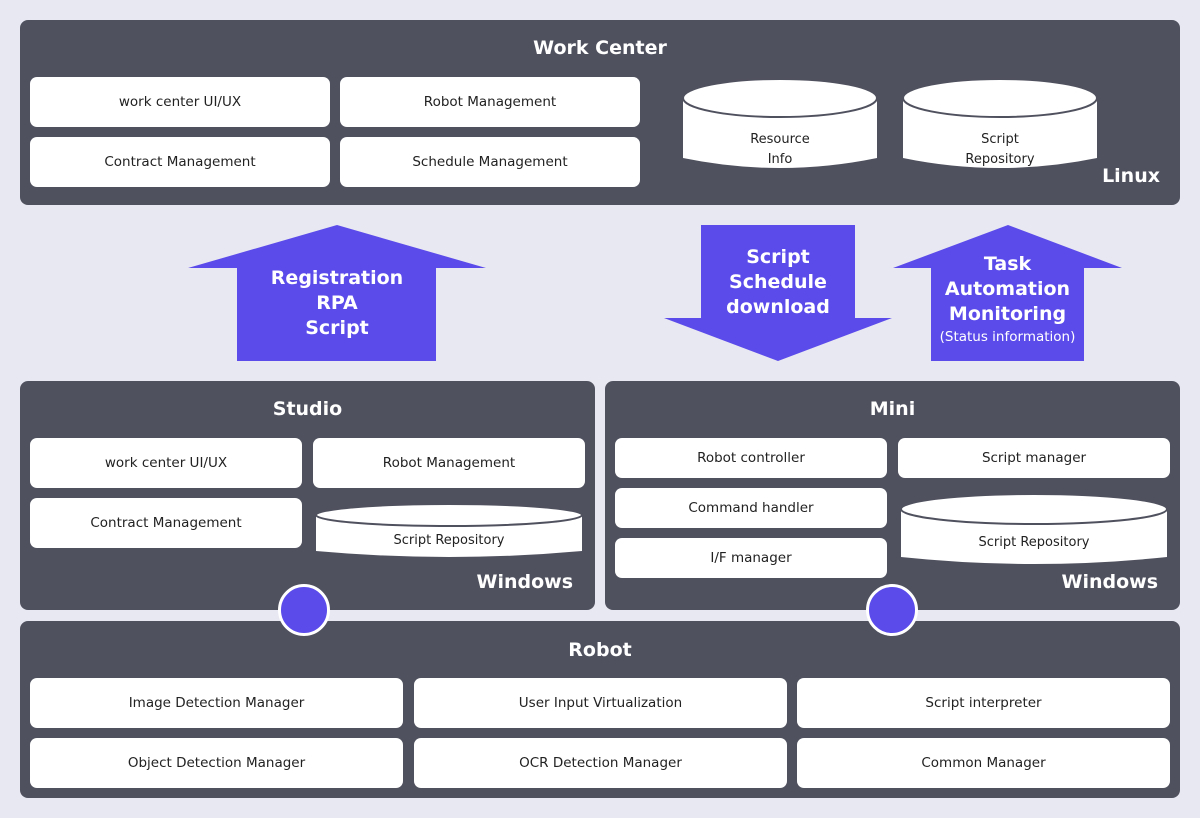 Image resolution: width=1200 pixels, height=818 pixels. I want to click on monitoring-line1: Task, so click(1007, 264).